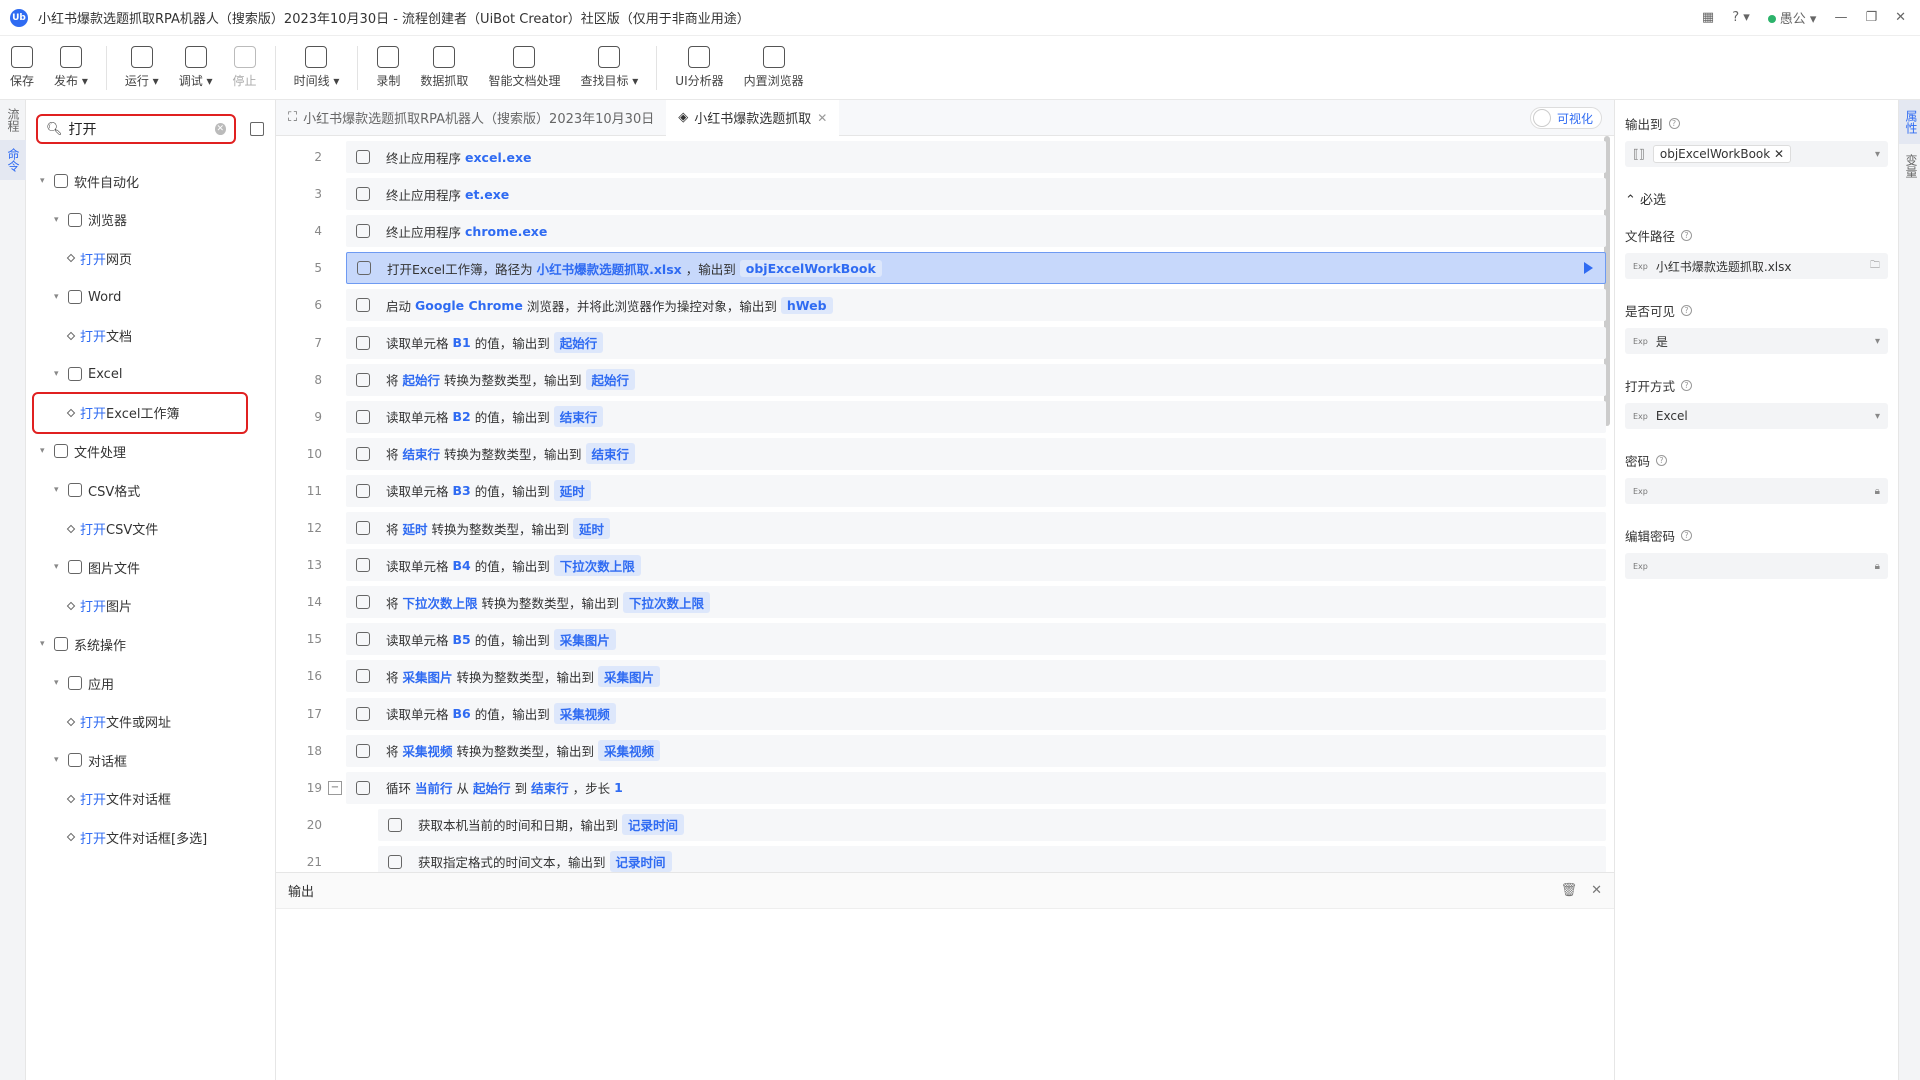 The height and width of the screenshot is (1080, 1920). Describe the element at coordinates (1596, 890) in the screenshot. I see `close-icon: ✕` at that location.